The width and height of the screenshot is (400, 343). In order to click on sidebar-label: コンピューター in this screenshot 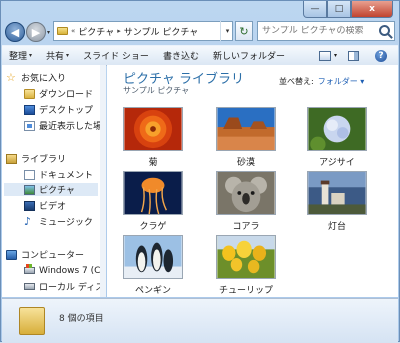, I will do `click(53, 256)`.